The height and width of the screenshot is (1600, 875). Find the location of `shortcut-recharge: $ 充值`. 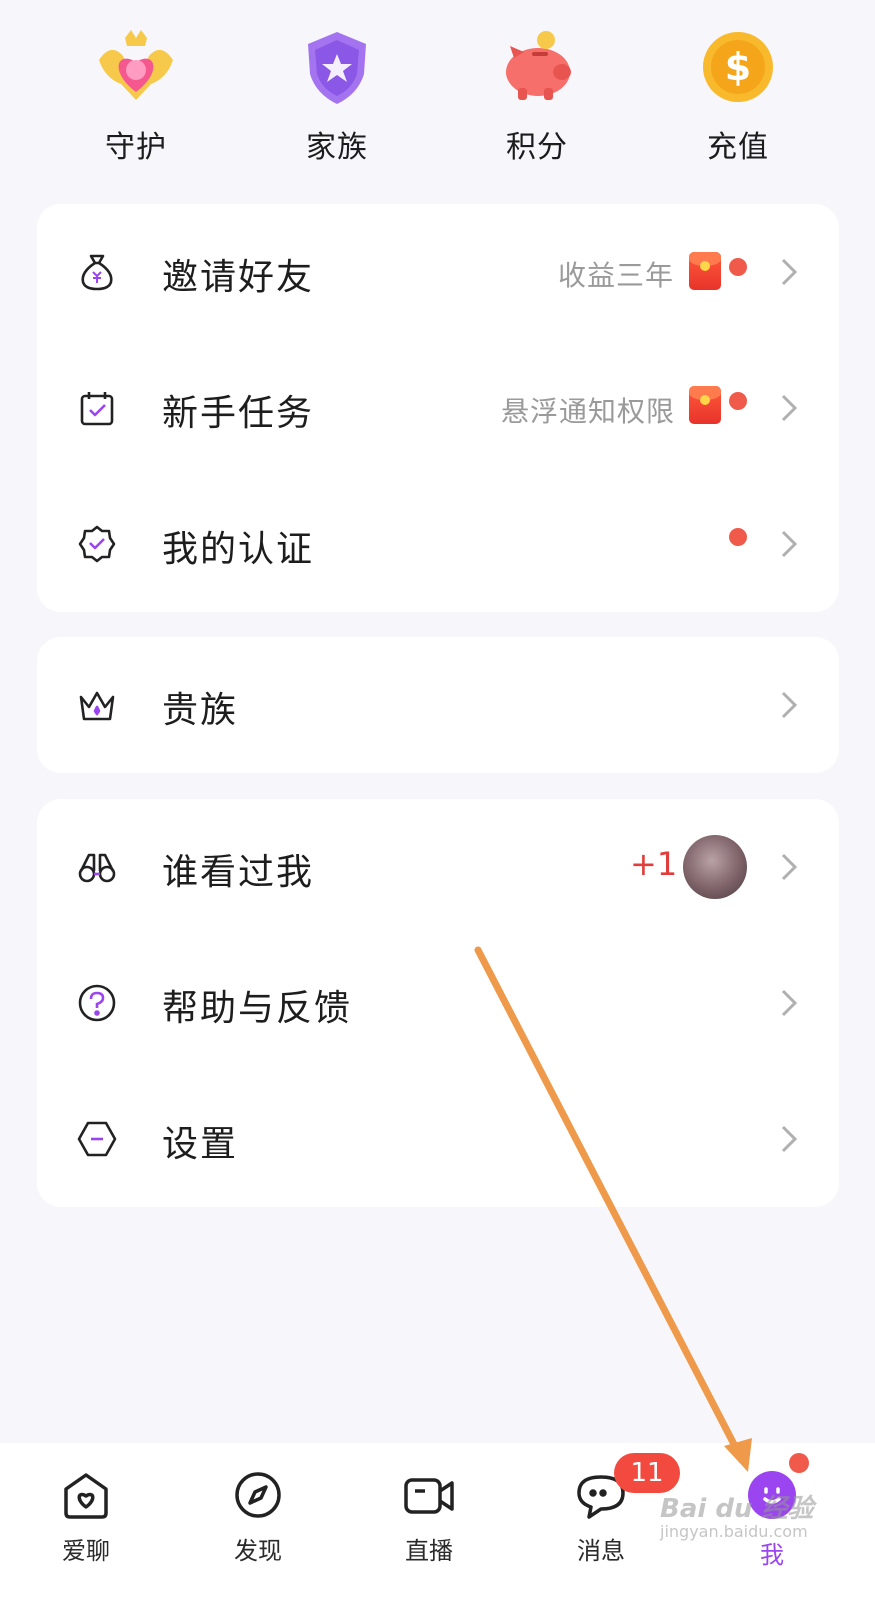

shortcut-recharge: $ 充值 is located at coordinates (738, 94).